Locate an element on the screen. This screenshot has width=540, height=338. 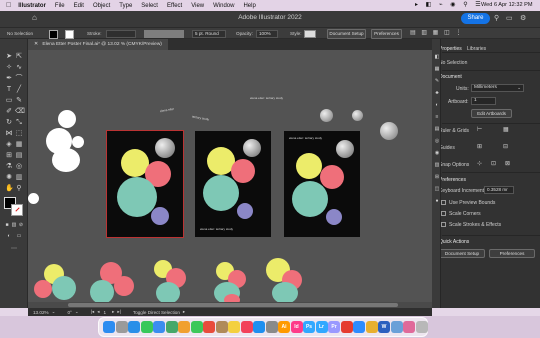
lr-icon: Lr is located at coordinates (321, 327).